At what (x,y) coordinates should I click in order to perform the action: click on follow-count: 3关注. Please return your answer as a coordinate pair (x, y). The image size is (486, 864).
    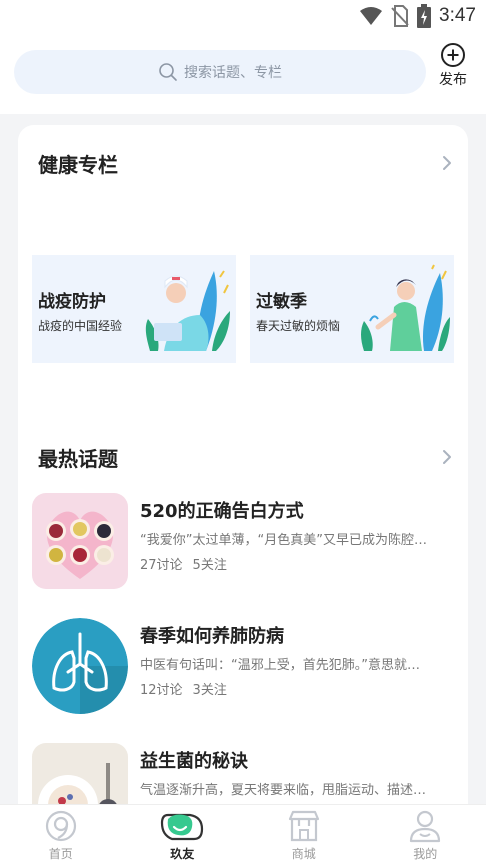
    Looking at the image, I should click on (209, 690).